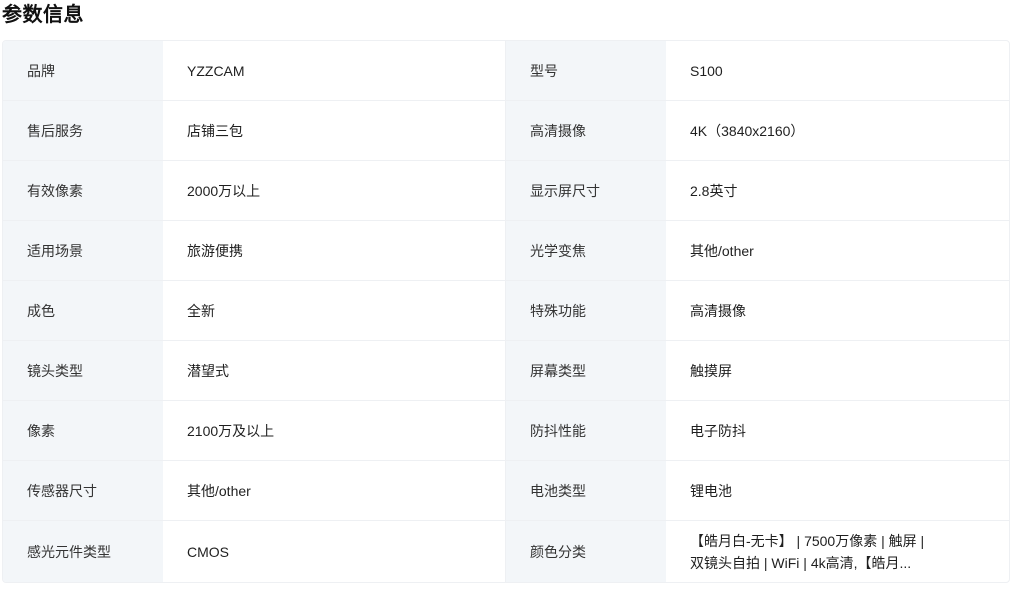 This screenshot has height=593, width=1011. I want to click on param-label: 镜头类型, so click(83, 370).